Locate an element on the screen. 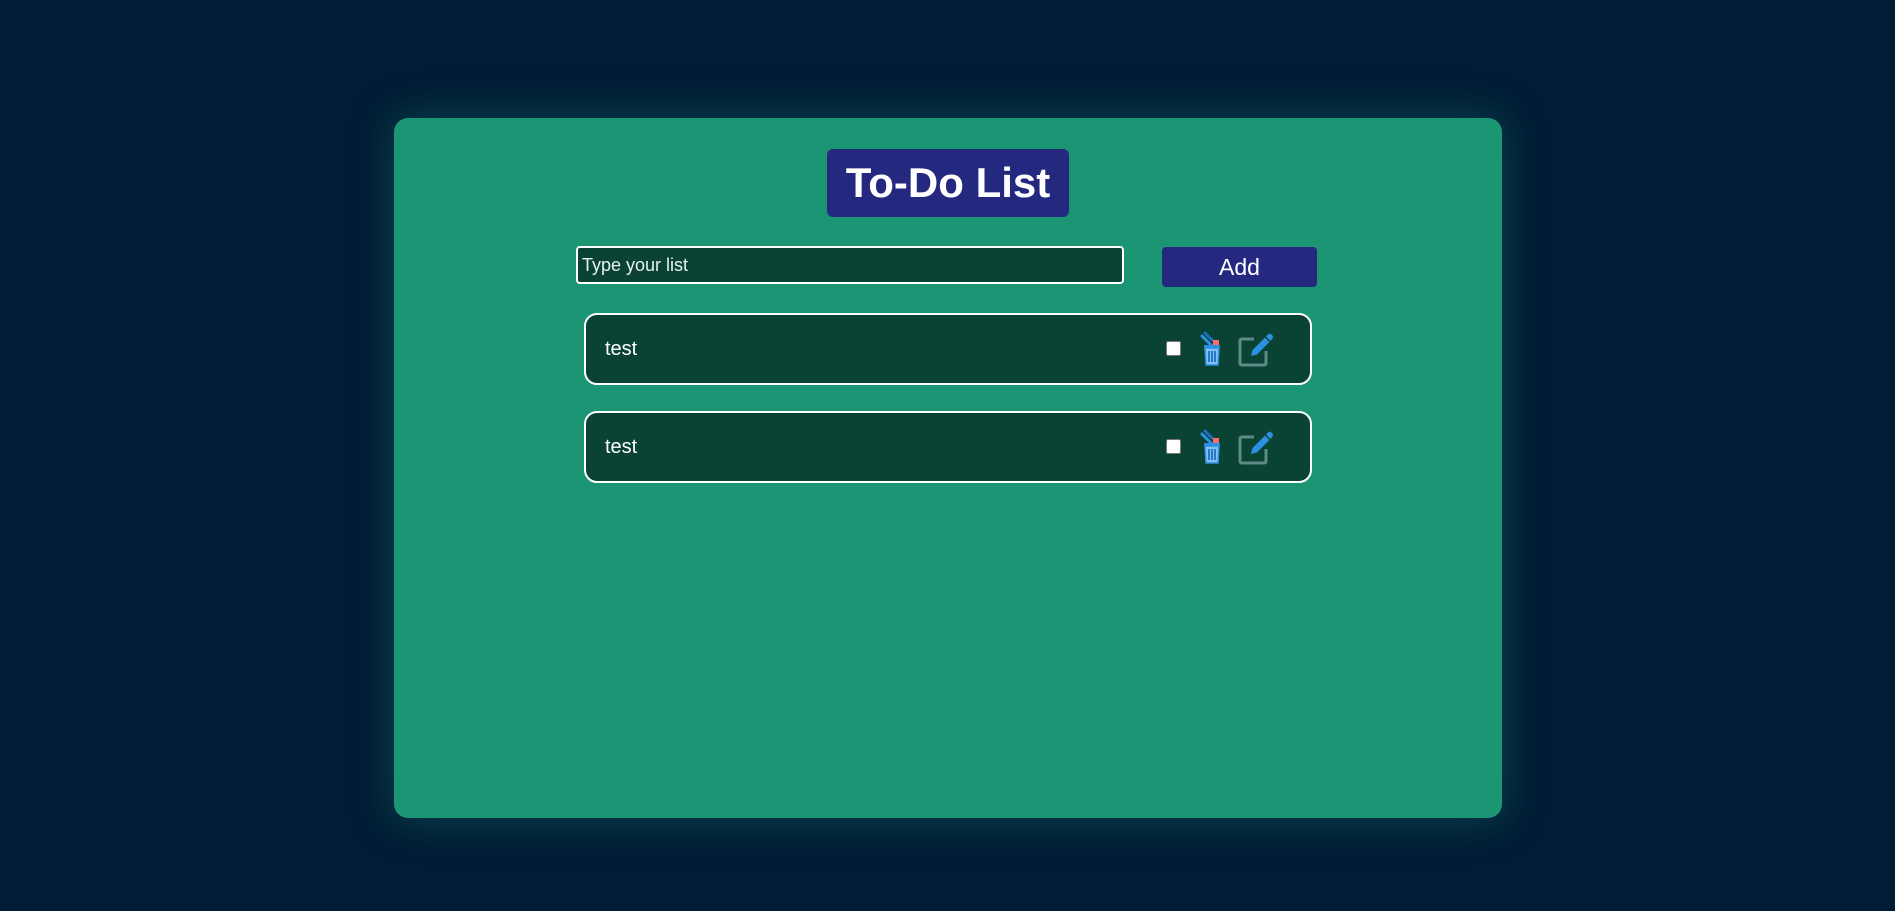  todo-list: test test is located at coordinates (948, 411).